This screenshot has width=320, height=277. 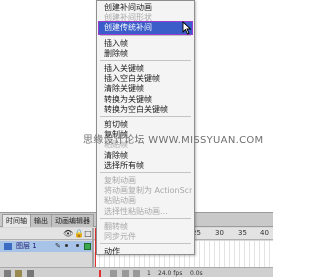 I want to click on edit-multiple-icon, so click(x=136, y=273).